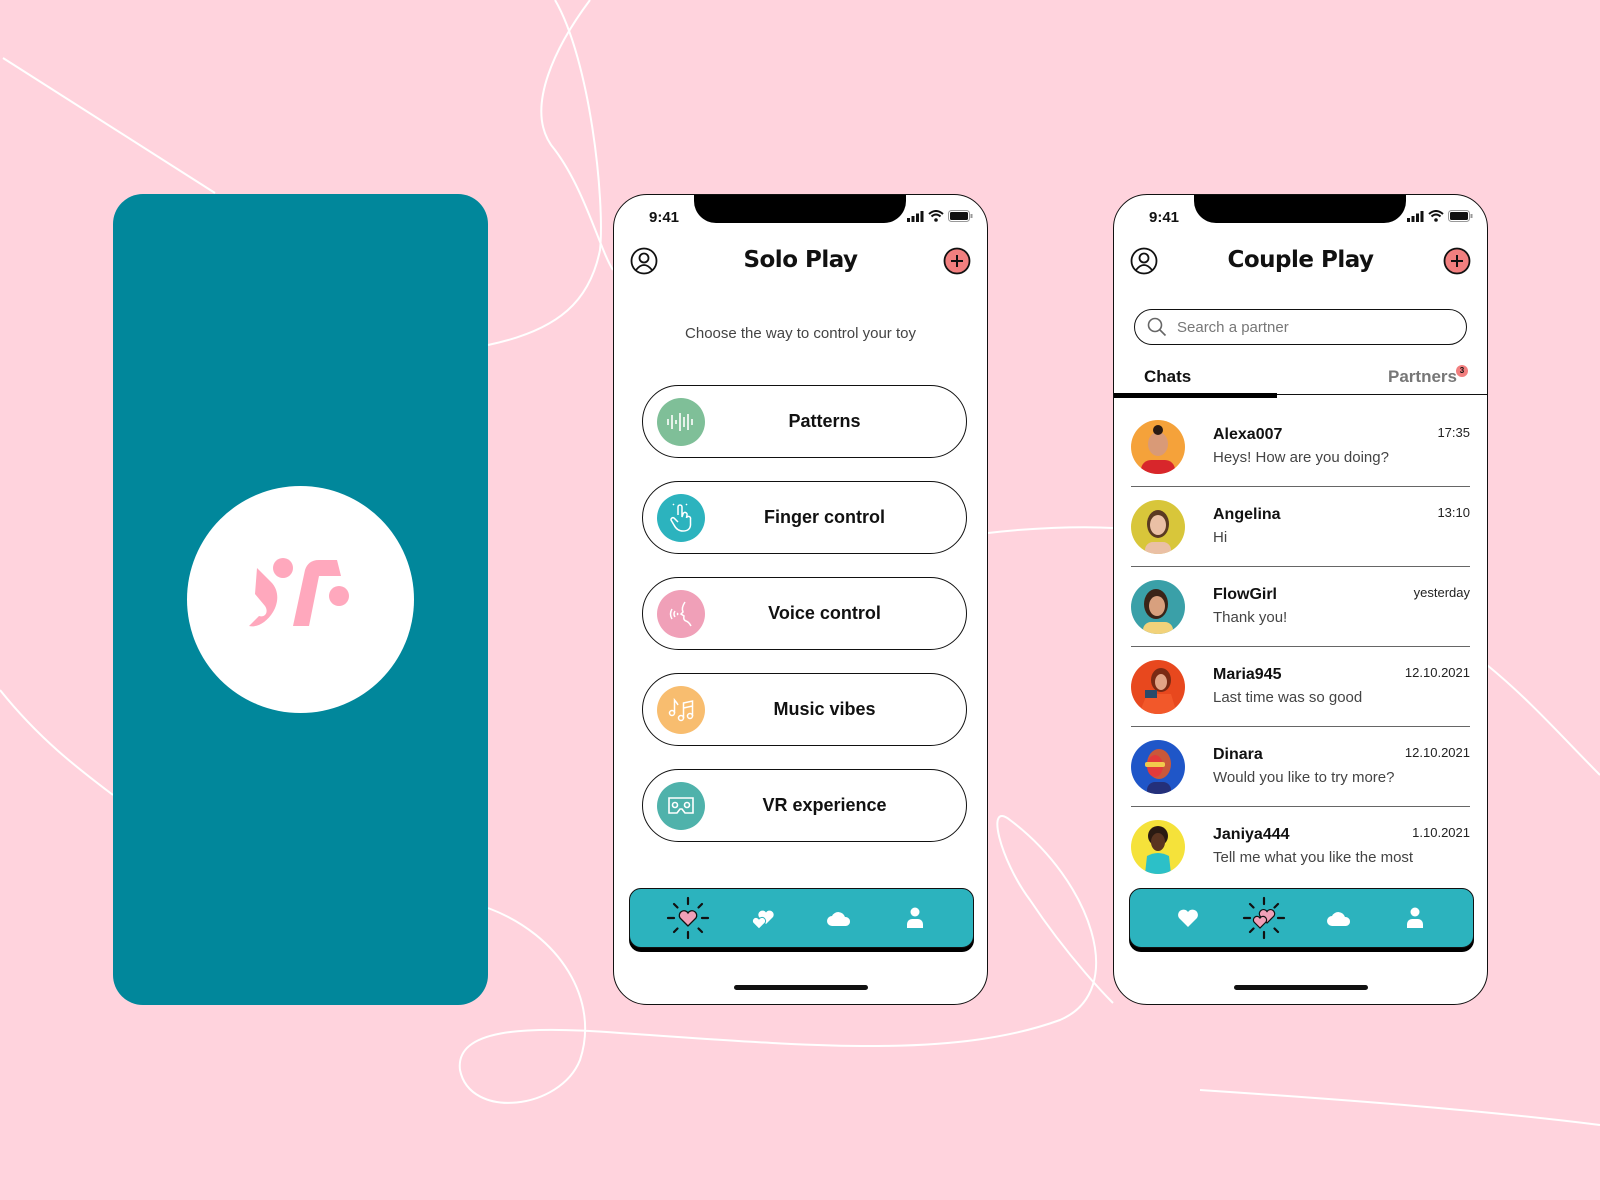 Image resolution: width=1600 pixels, height=1200 pixels. What do you see at coordinates (1304, 777) in the screenshot?
I see `chat-message: Would you like to try more?` at bounding box center [1304, 777].